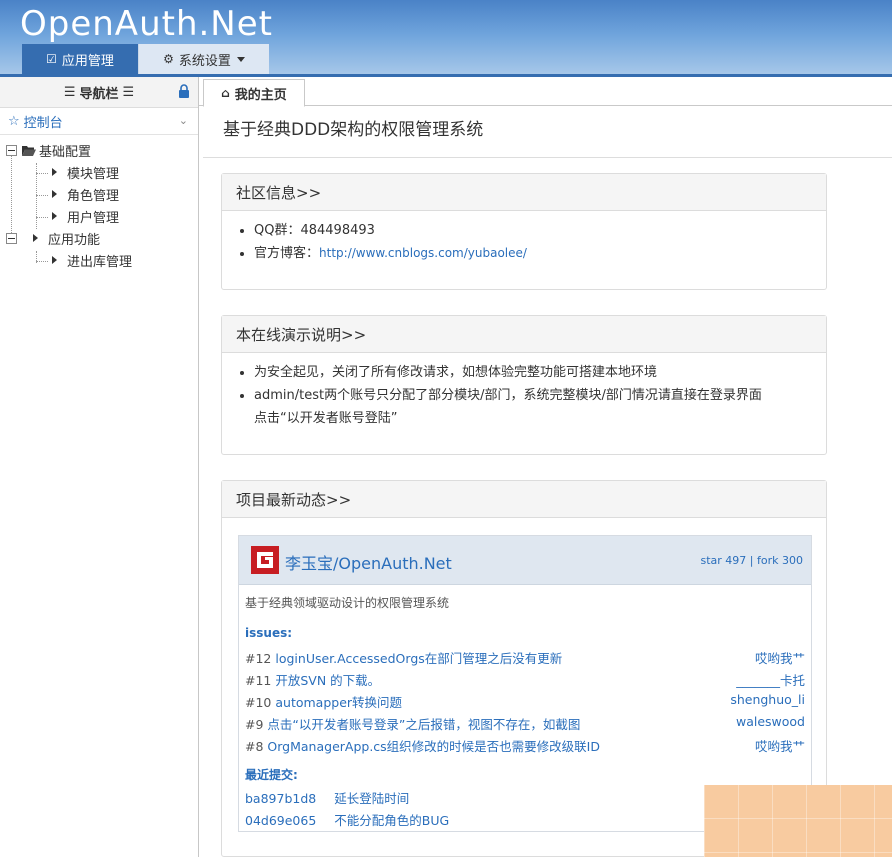 Image resolution: width=892 pixels, height=857 pixels. What do you see at coordinates (51, 59) in the screenshot?
I see `check-square-icon: ☑` at bounding box center [51, 59].